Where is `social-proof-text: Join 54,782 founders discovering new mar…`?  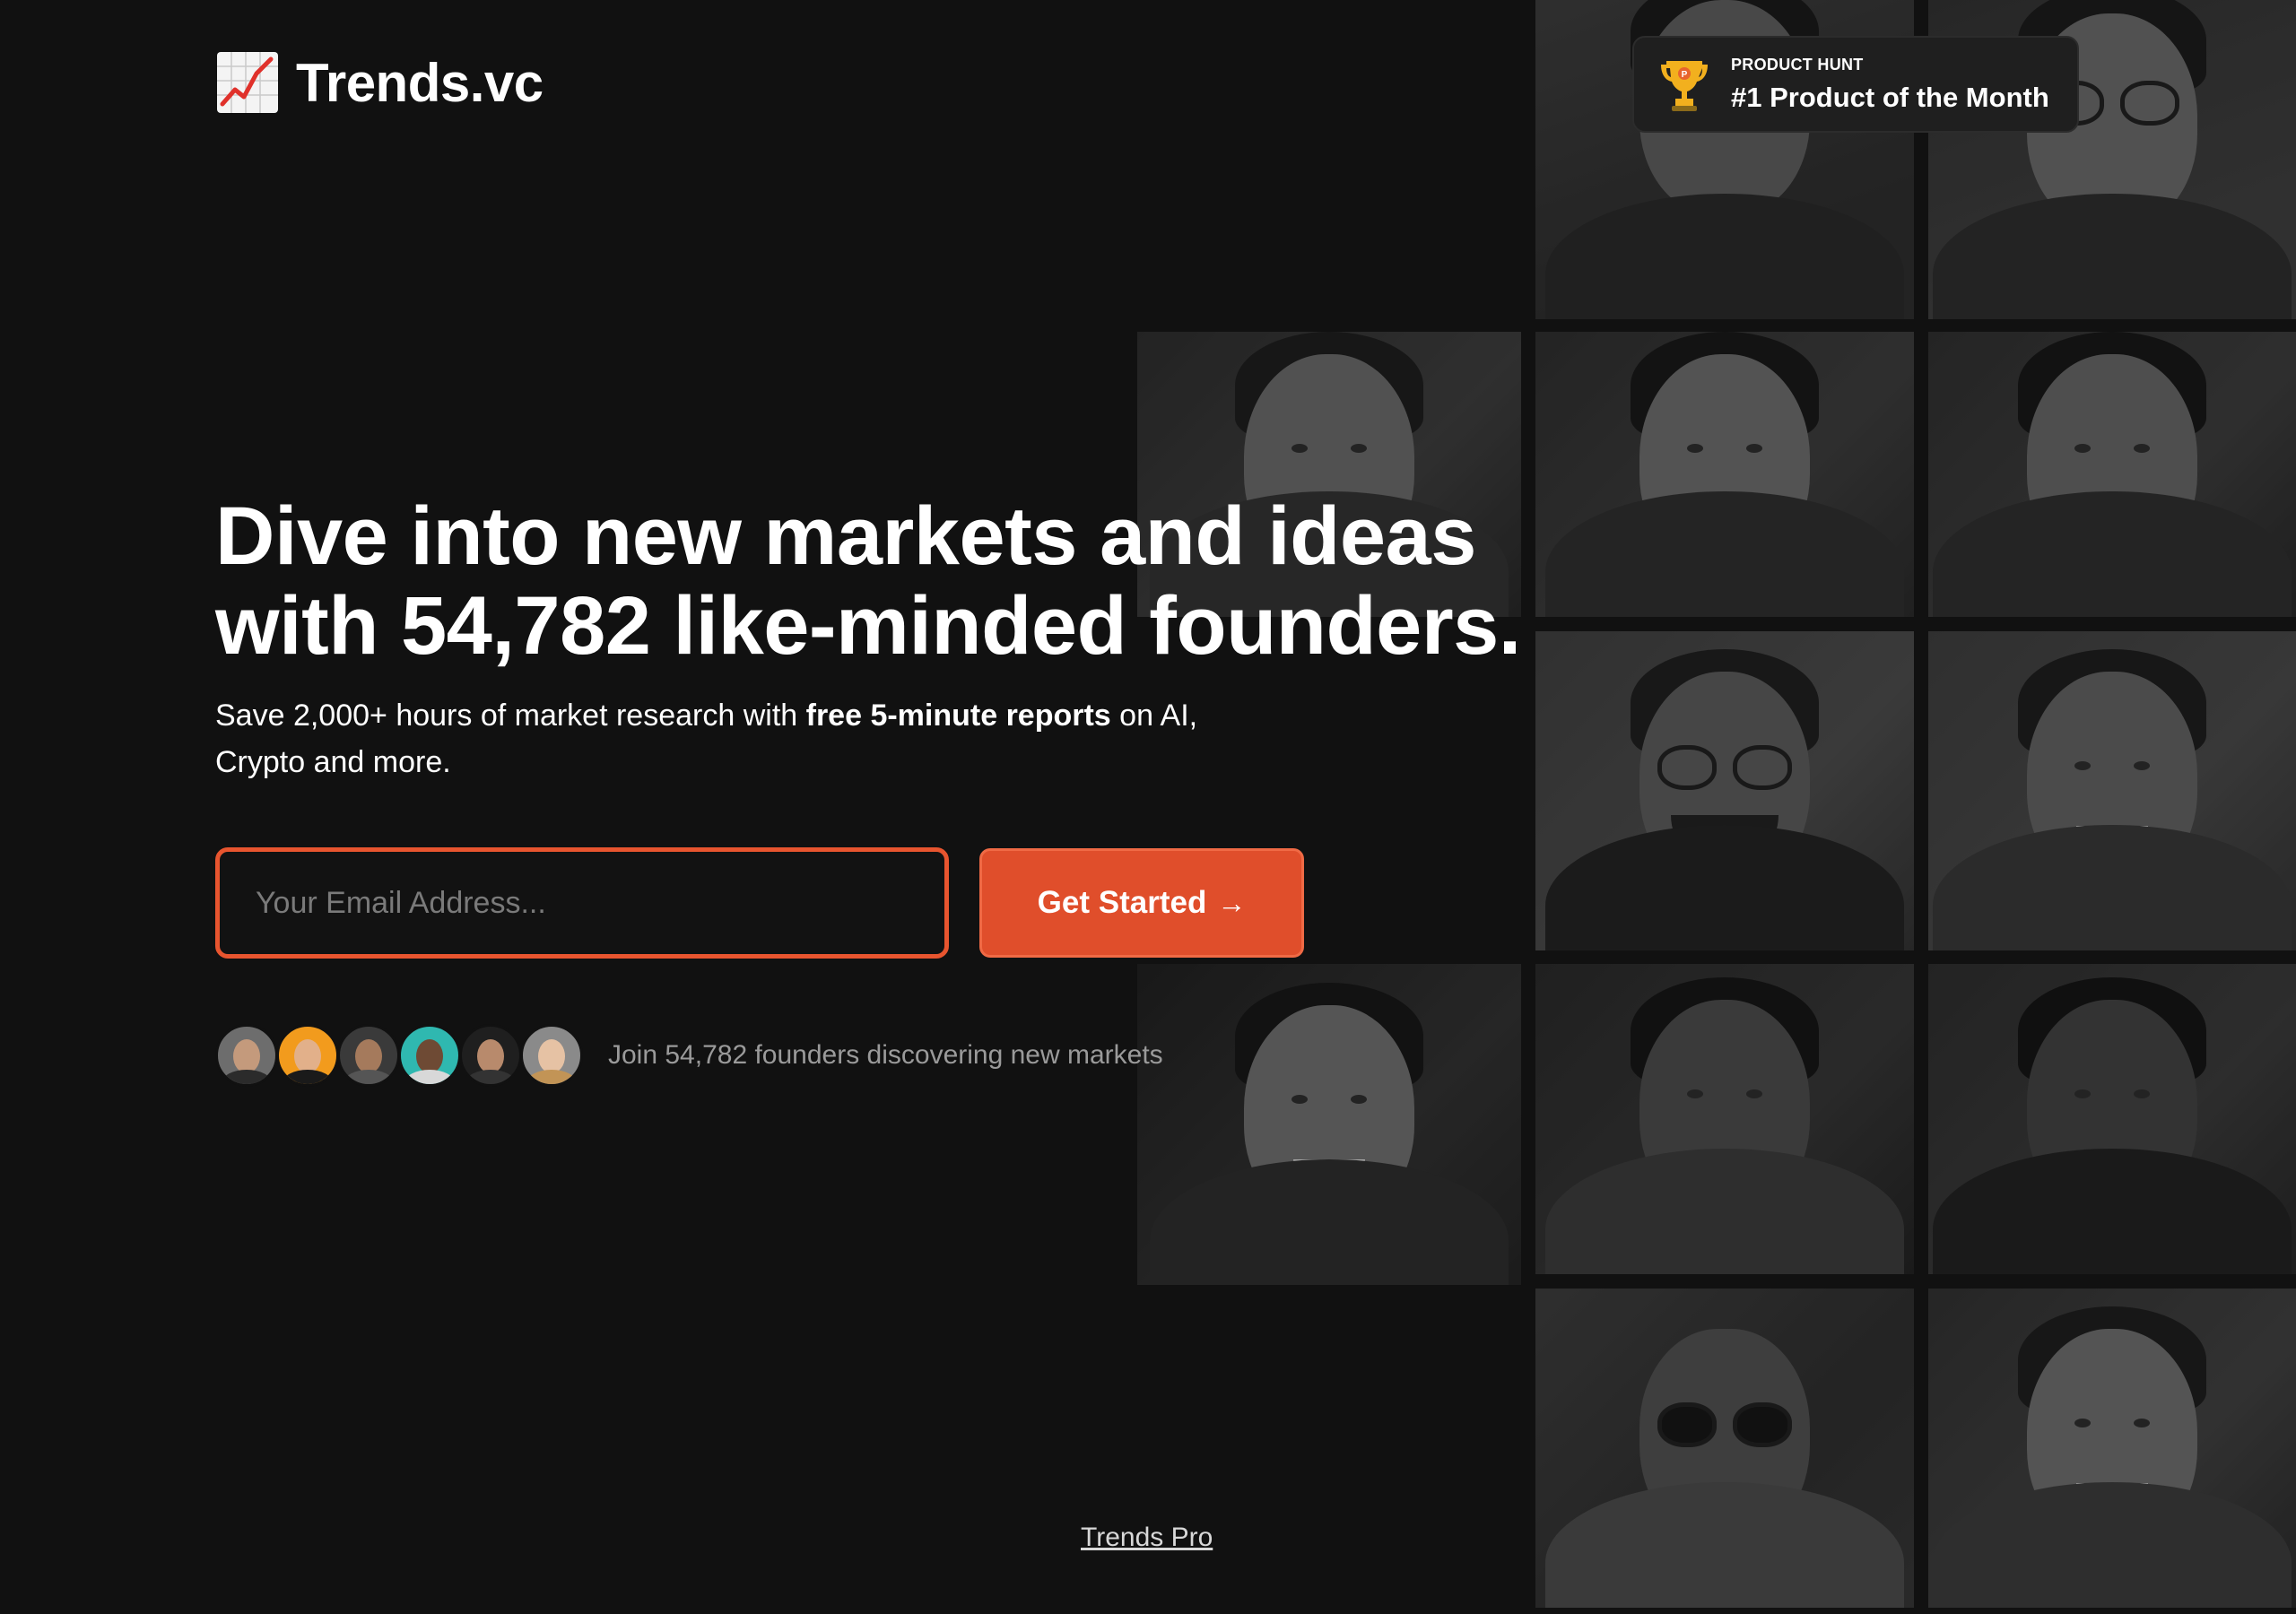 social-proof-text: Join 54,782 founders discovering new mar… is located at coordinates (885, 1055).